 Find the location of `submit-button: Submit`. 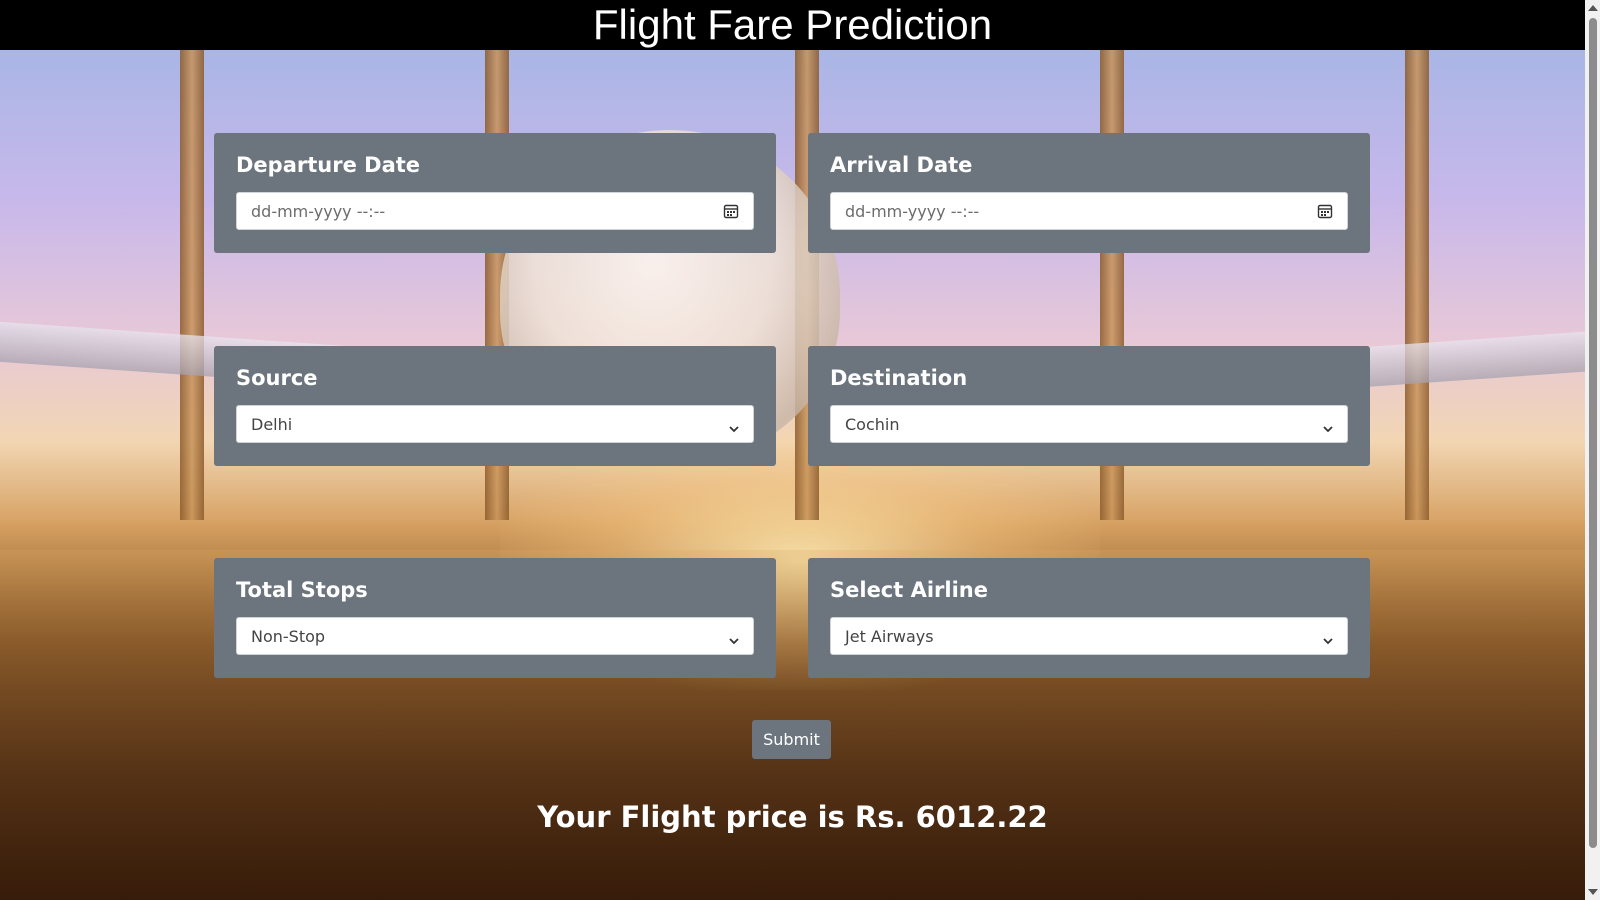

submit-button: Submit is located at coordinates (791, 739).